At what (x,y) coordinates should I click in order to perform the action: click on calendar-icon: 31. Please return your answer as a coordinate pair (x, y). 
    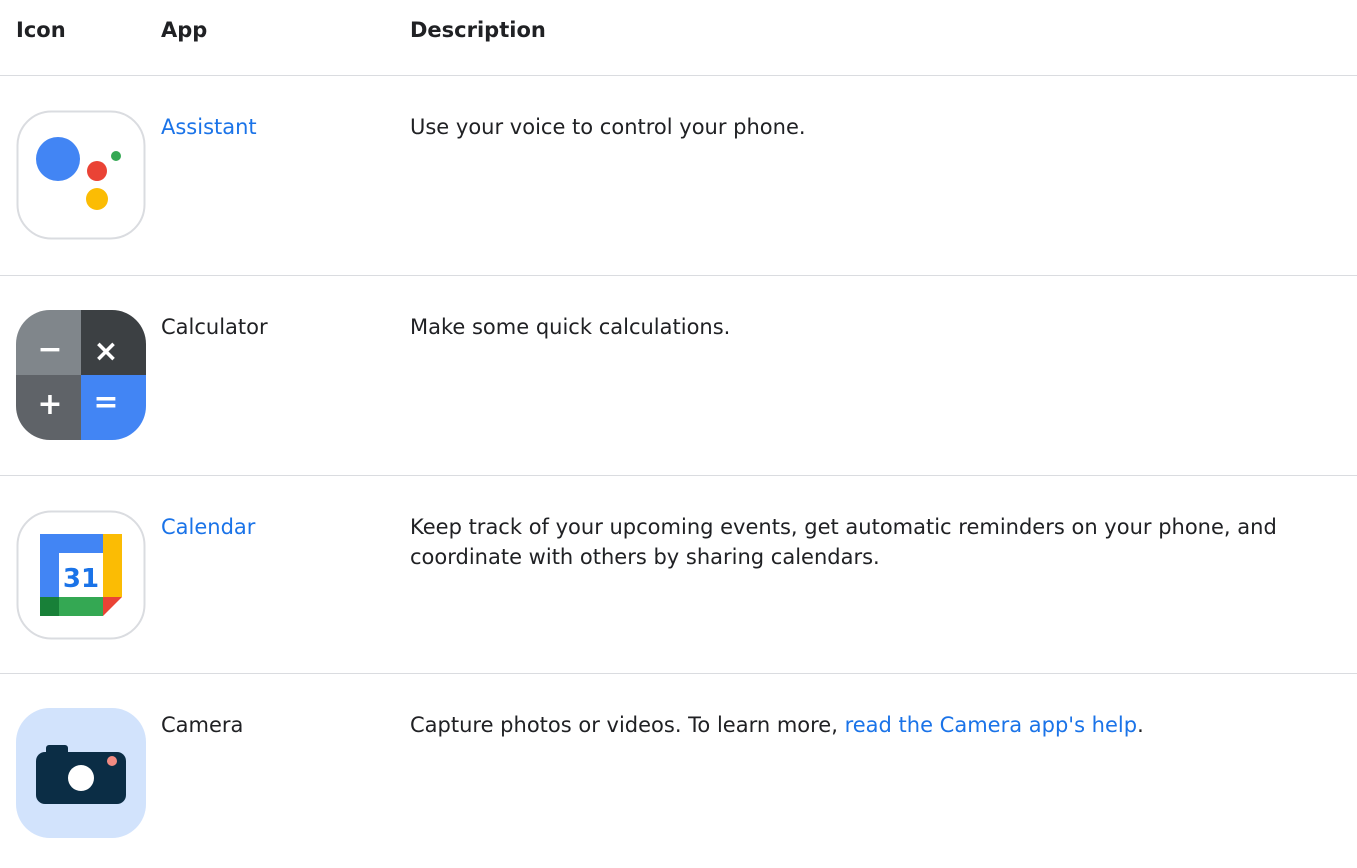
    Looking at the image, I should click on (81, 575).